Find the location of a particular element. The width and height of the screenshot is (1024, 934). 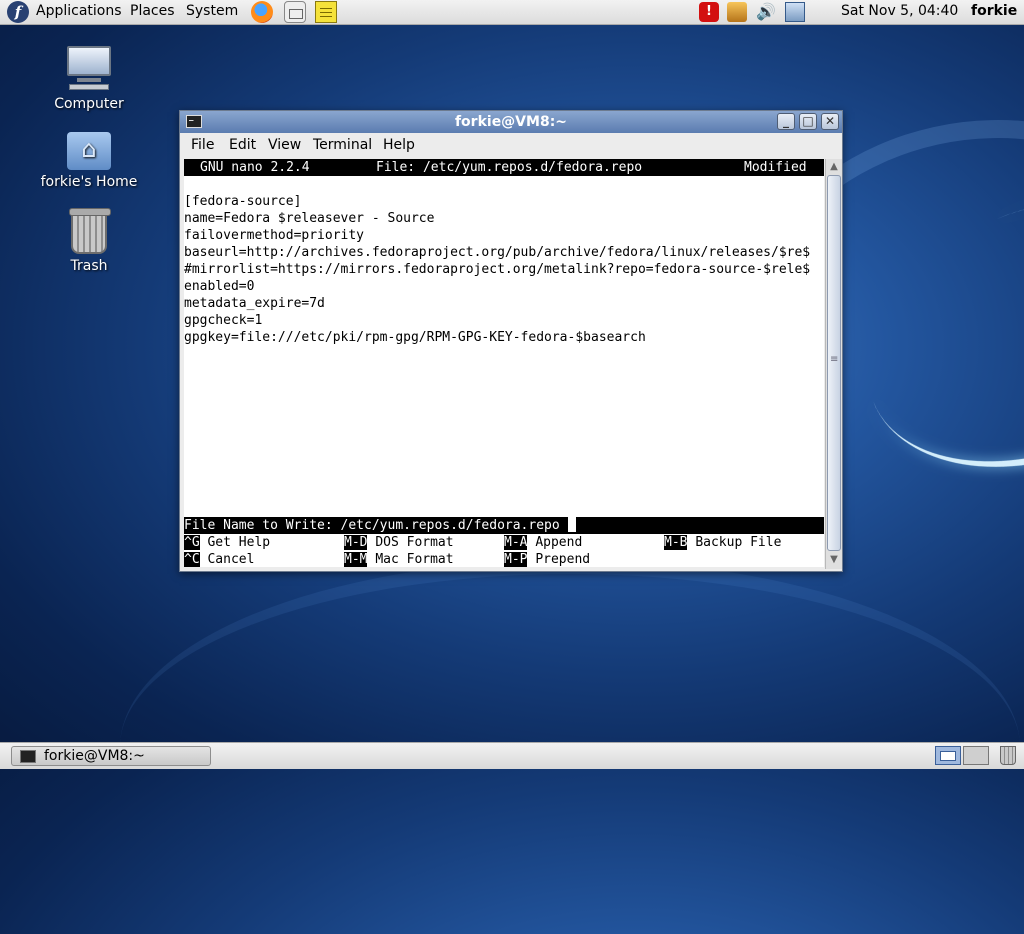

shortcut-prepend: M-P Prepend is located at coordinates (547, 559).